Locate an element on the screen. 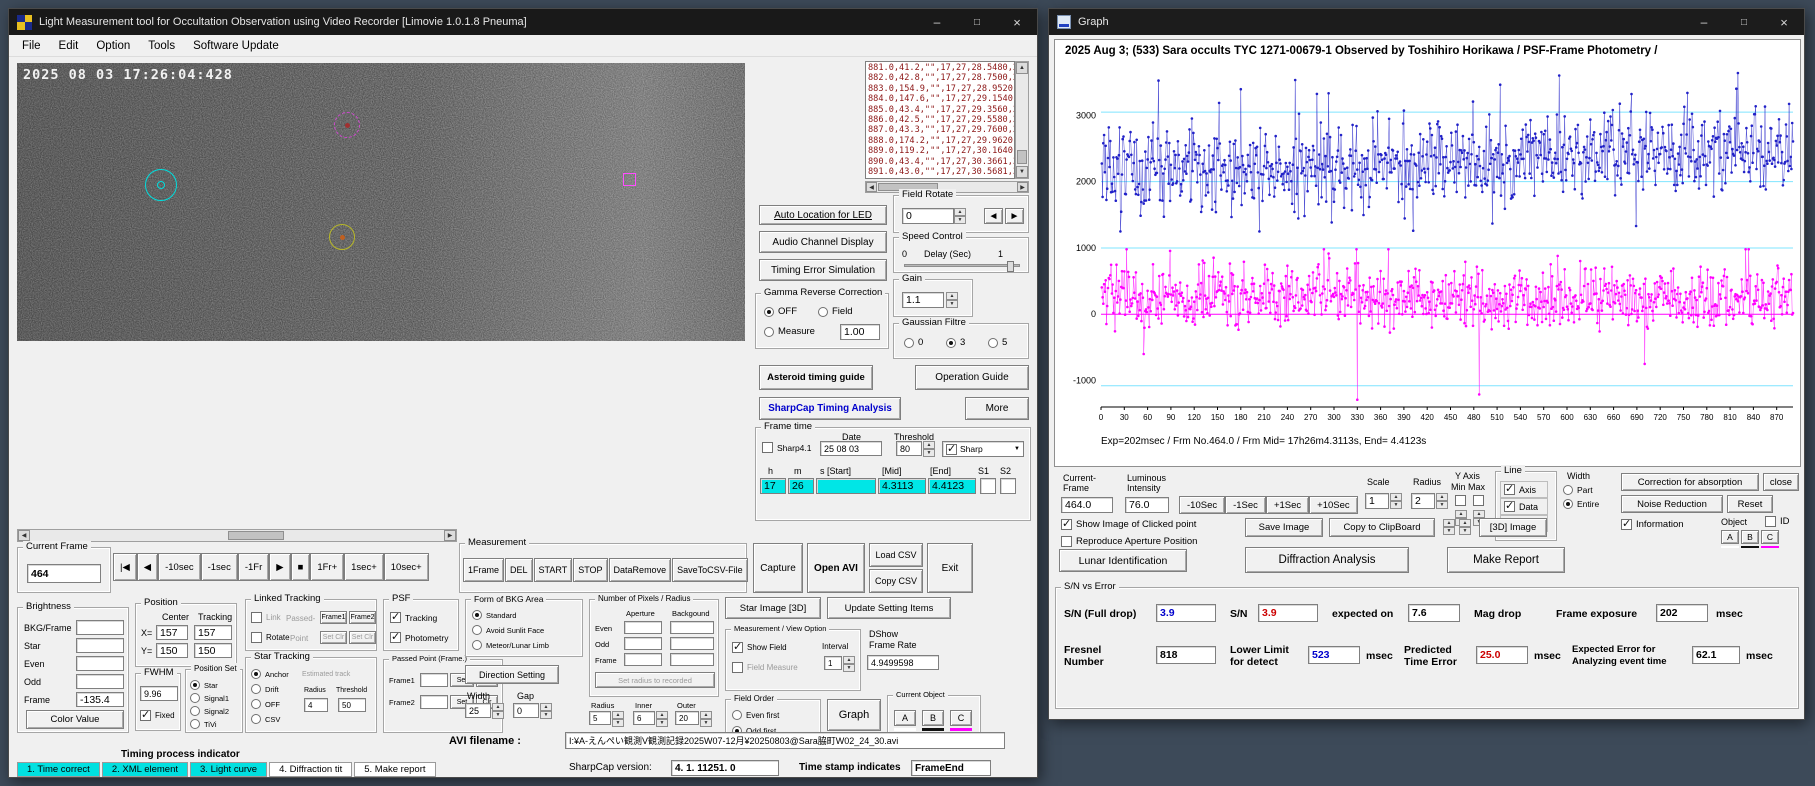  radius-field: 5 is located at coordinates (600, 718).